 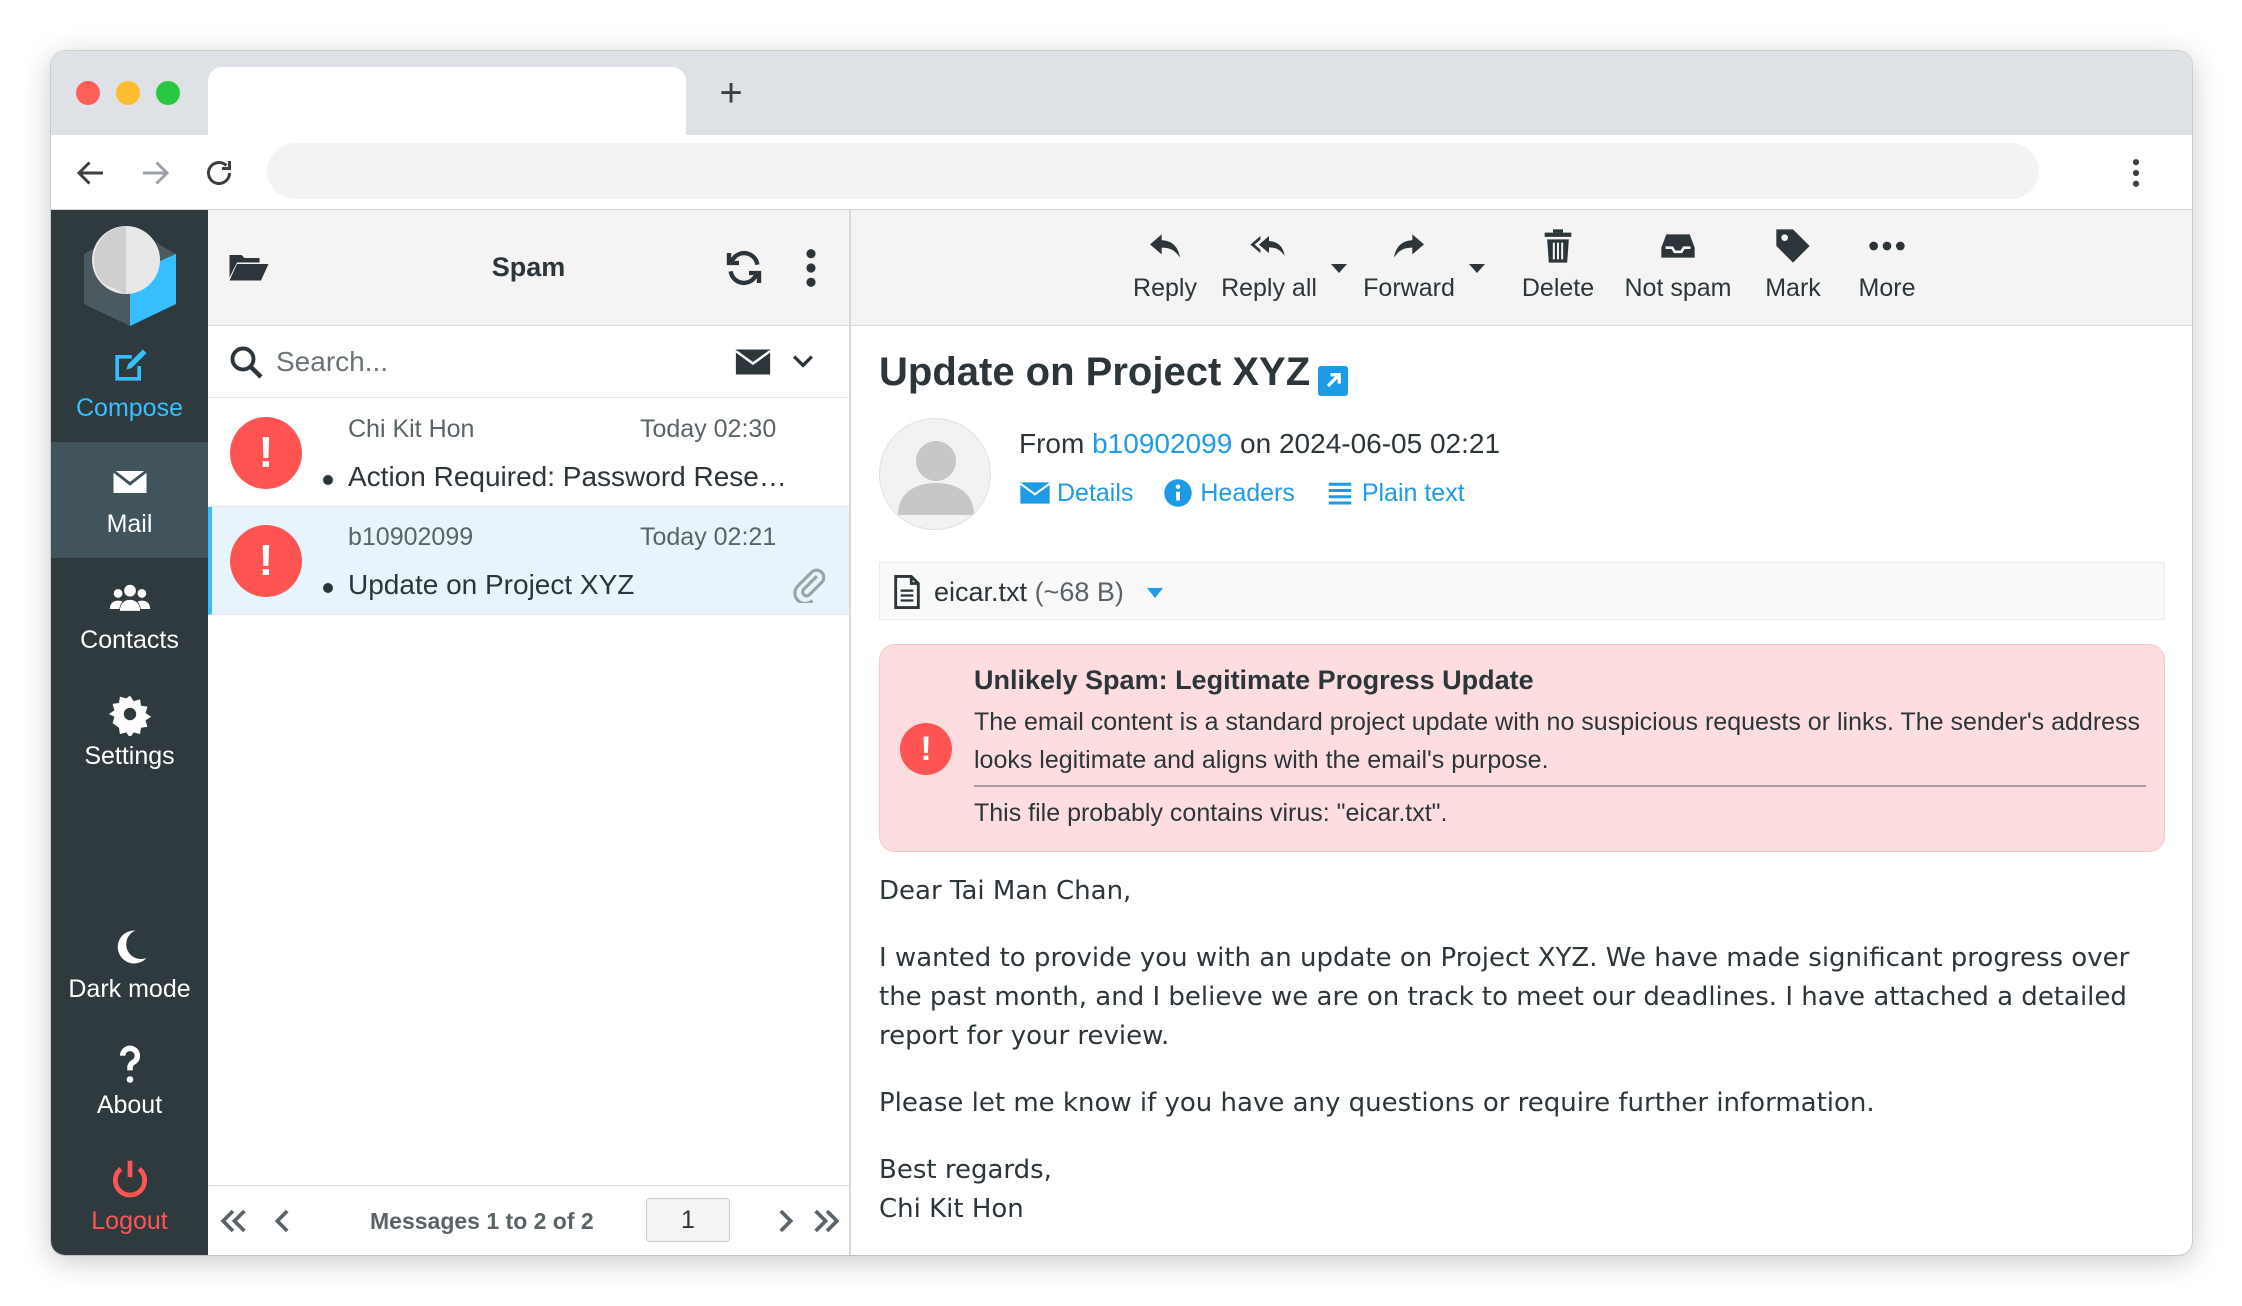 What do you see at coordinates (1269, 264) in the screenshot?
I see `reply-all-button: Reply all` at bounding box center [1269, 264].